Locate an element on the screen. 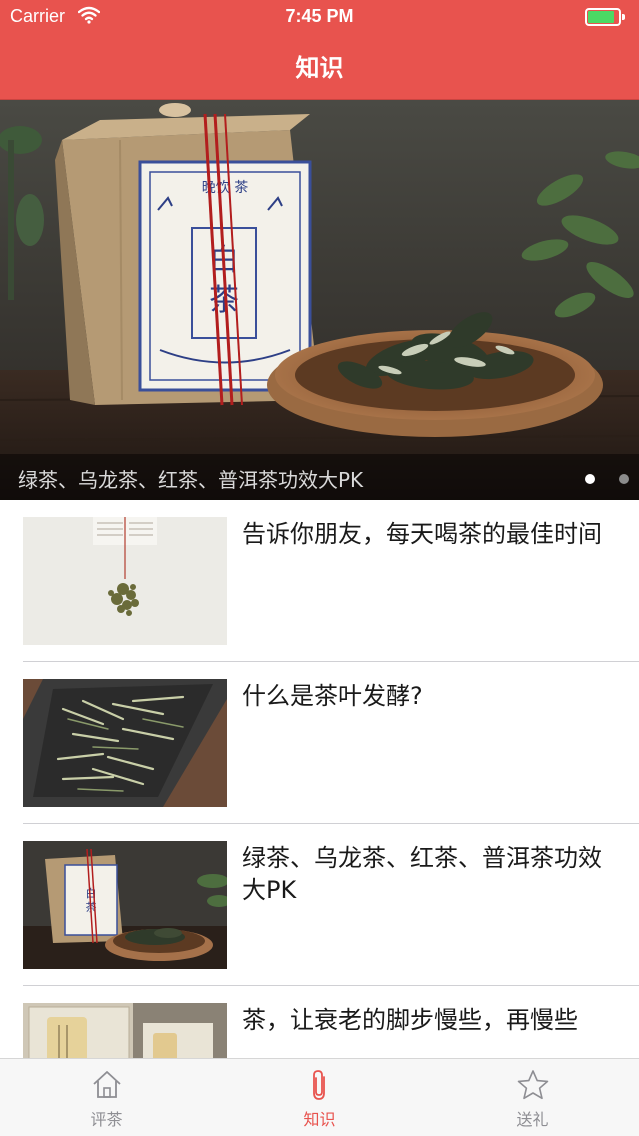 This screenshot has height=1136, width=639. white-tea-tray-icon is located at coordinates (125, 743).